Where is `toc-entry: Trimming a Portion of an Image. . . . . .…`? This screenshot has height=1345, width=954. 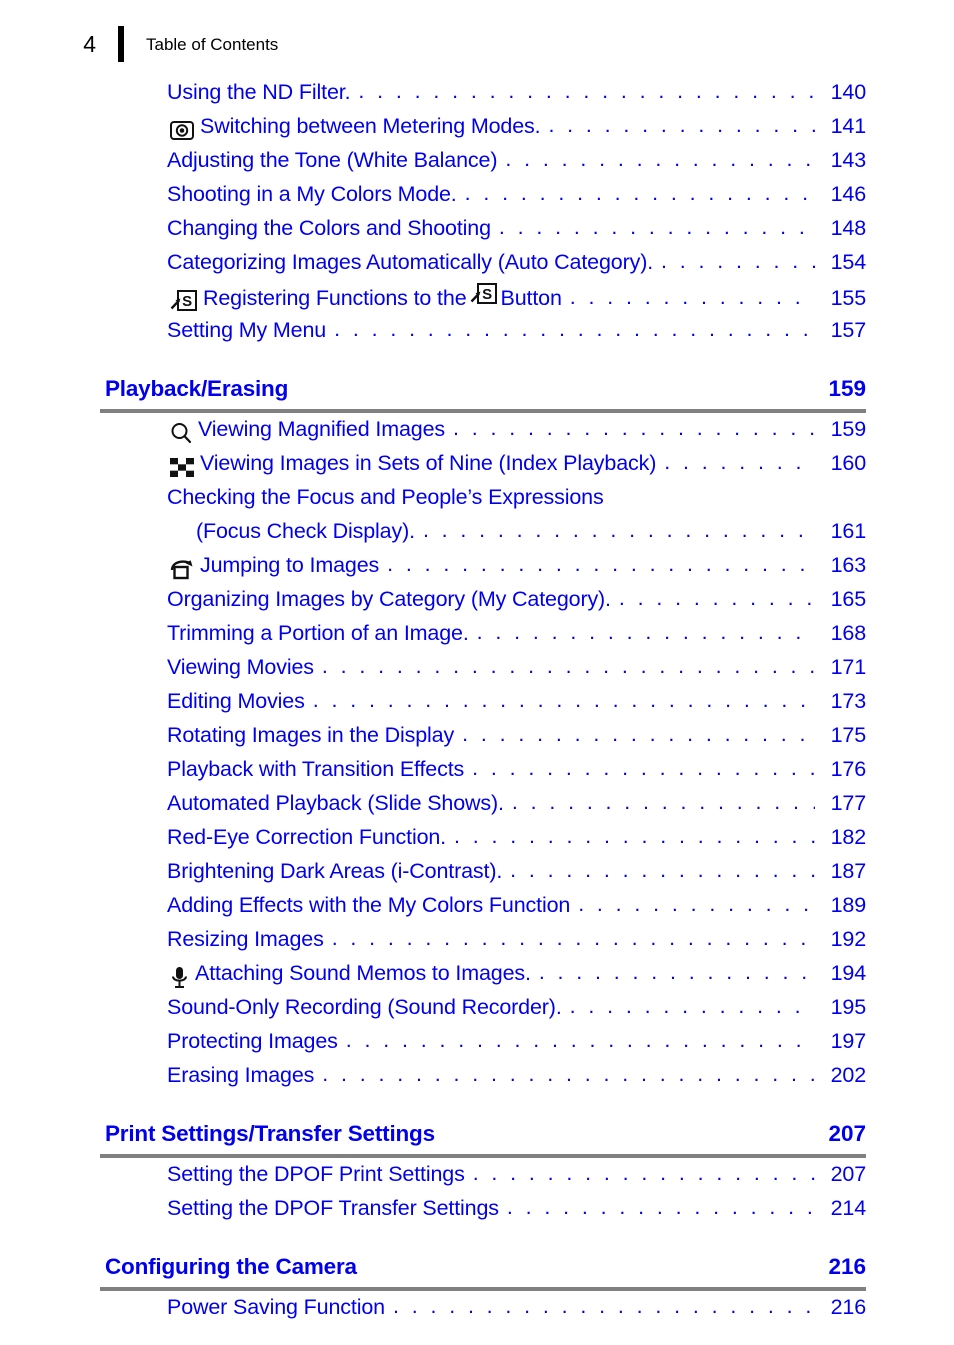 toc-entry: Trimming a Portion of an Image. . . . . .… is located at coordinates (477, 637).